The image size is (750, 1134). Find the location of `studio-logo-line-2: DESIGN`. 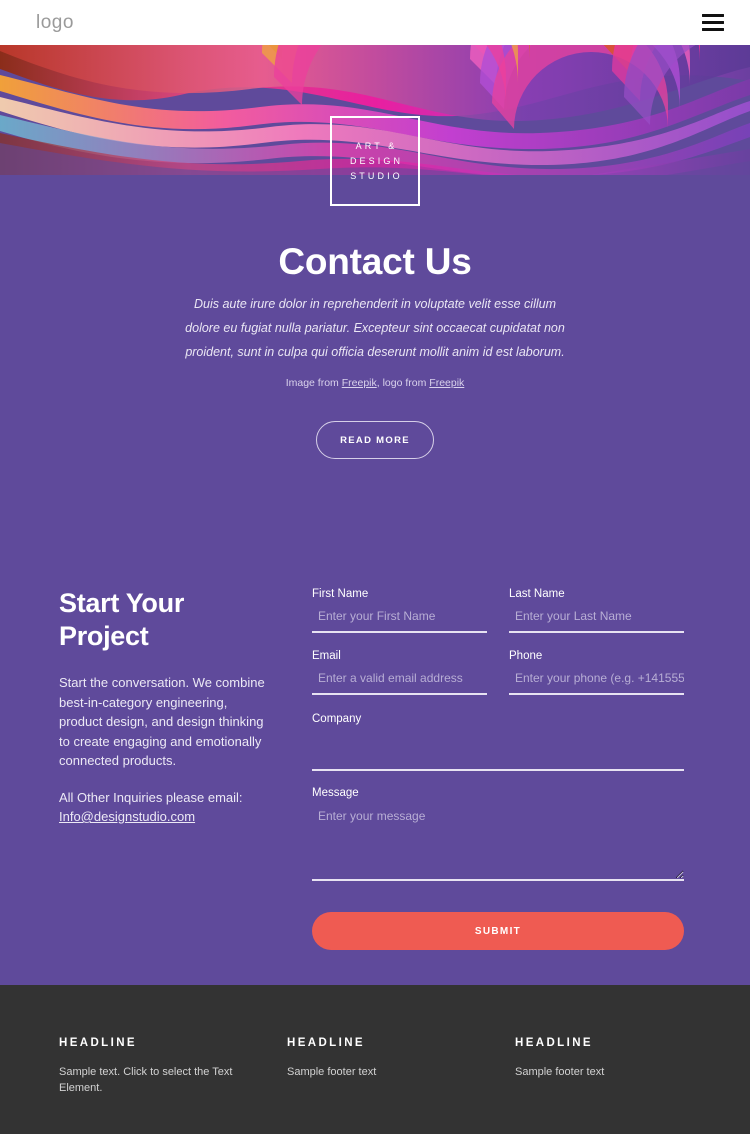

studio-logo-line-2: DESIGN is located at coordinates (376, 160).